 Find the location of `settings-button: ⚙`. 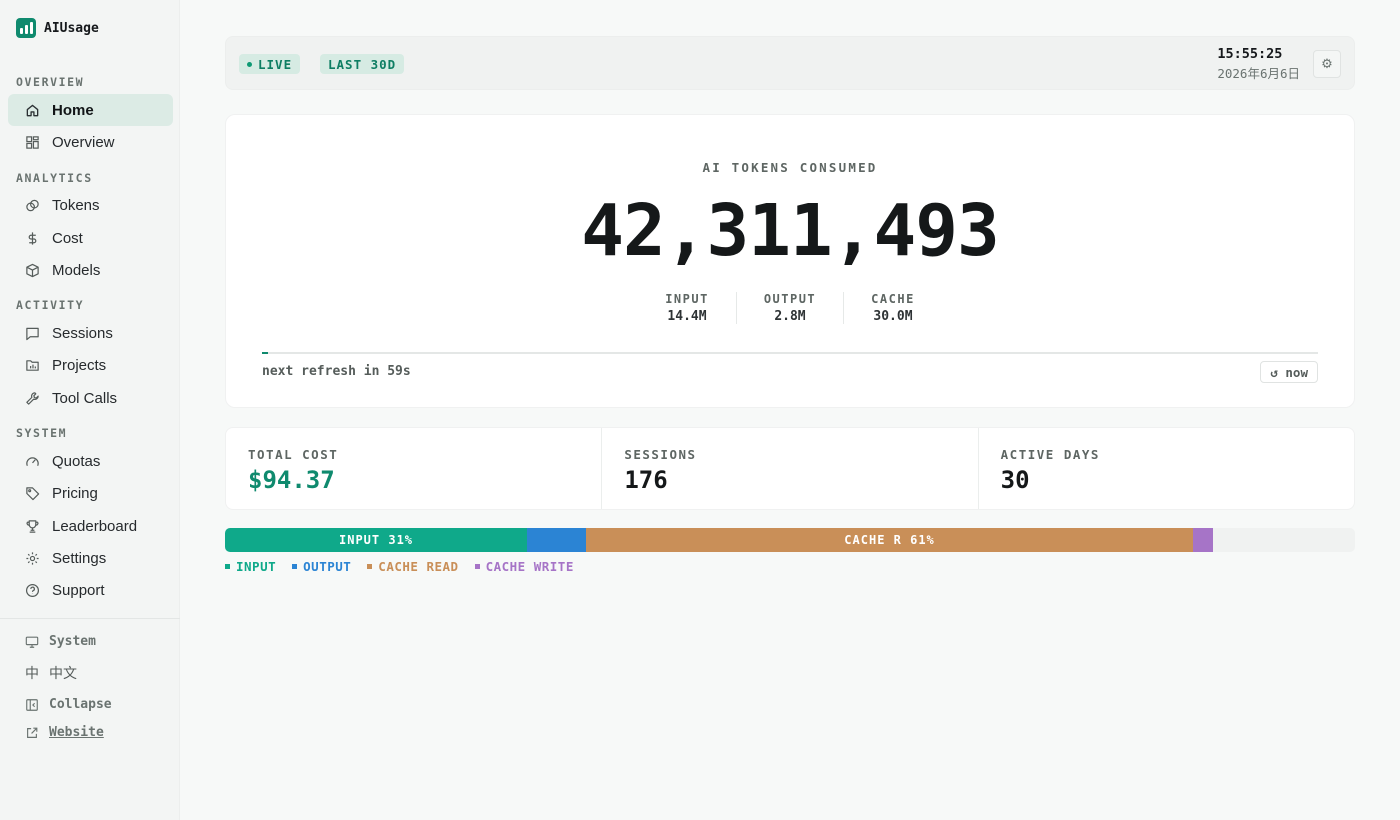

settings-button: ⚙ is located at coordinates (1327, 64).